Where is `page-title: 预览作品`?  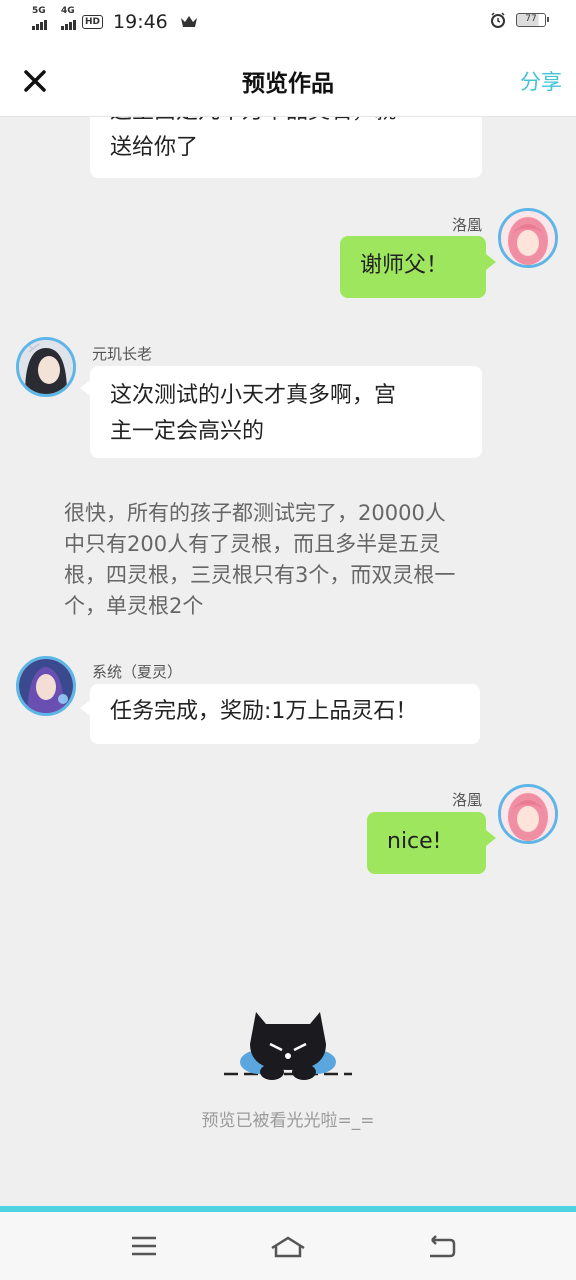
page-title: 预览作品 is located at coordinates (288, 84).